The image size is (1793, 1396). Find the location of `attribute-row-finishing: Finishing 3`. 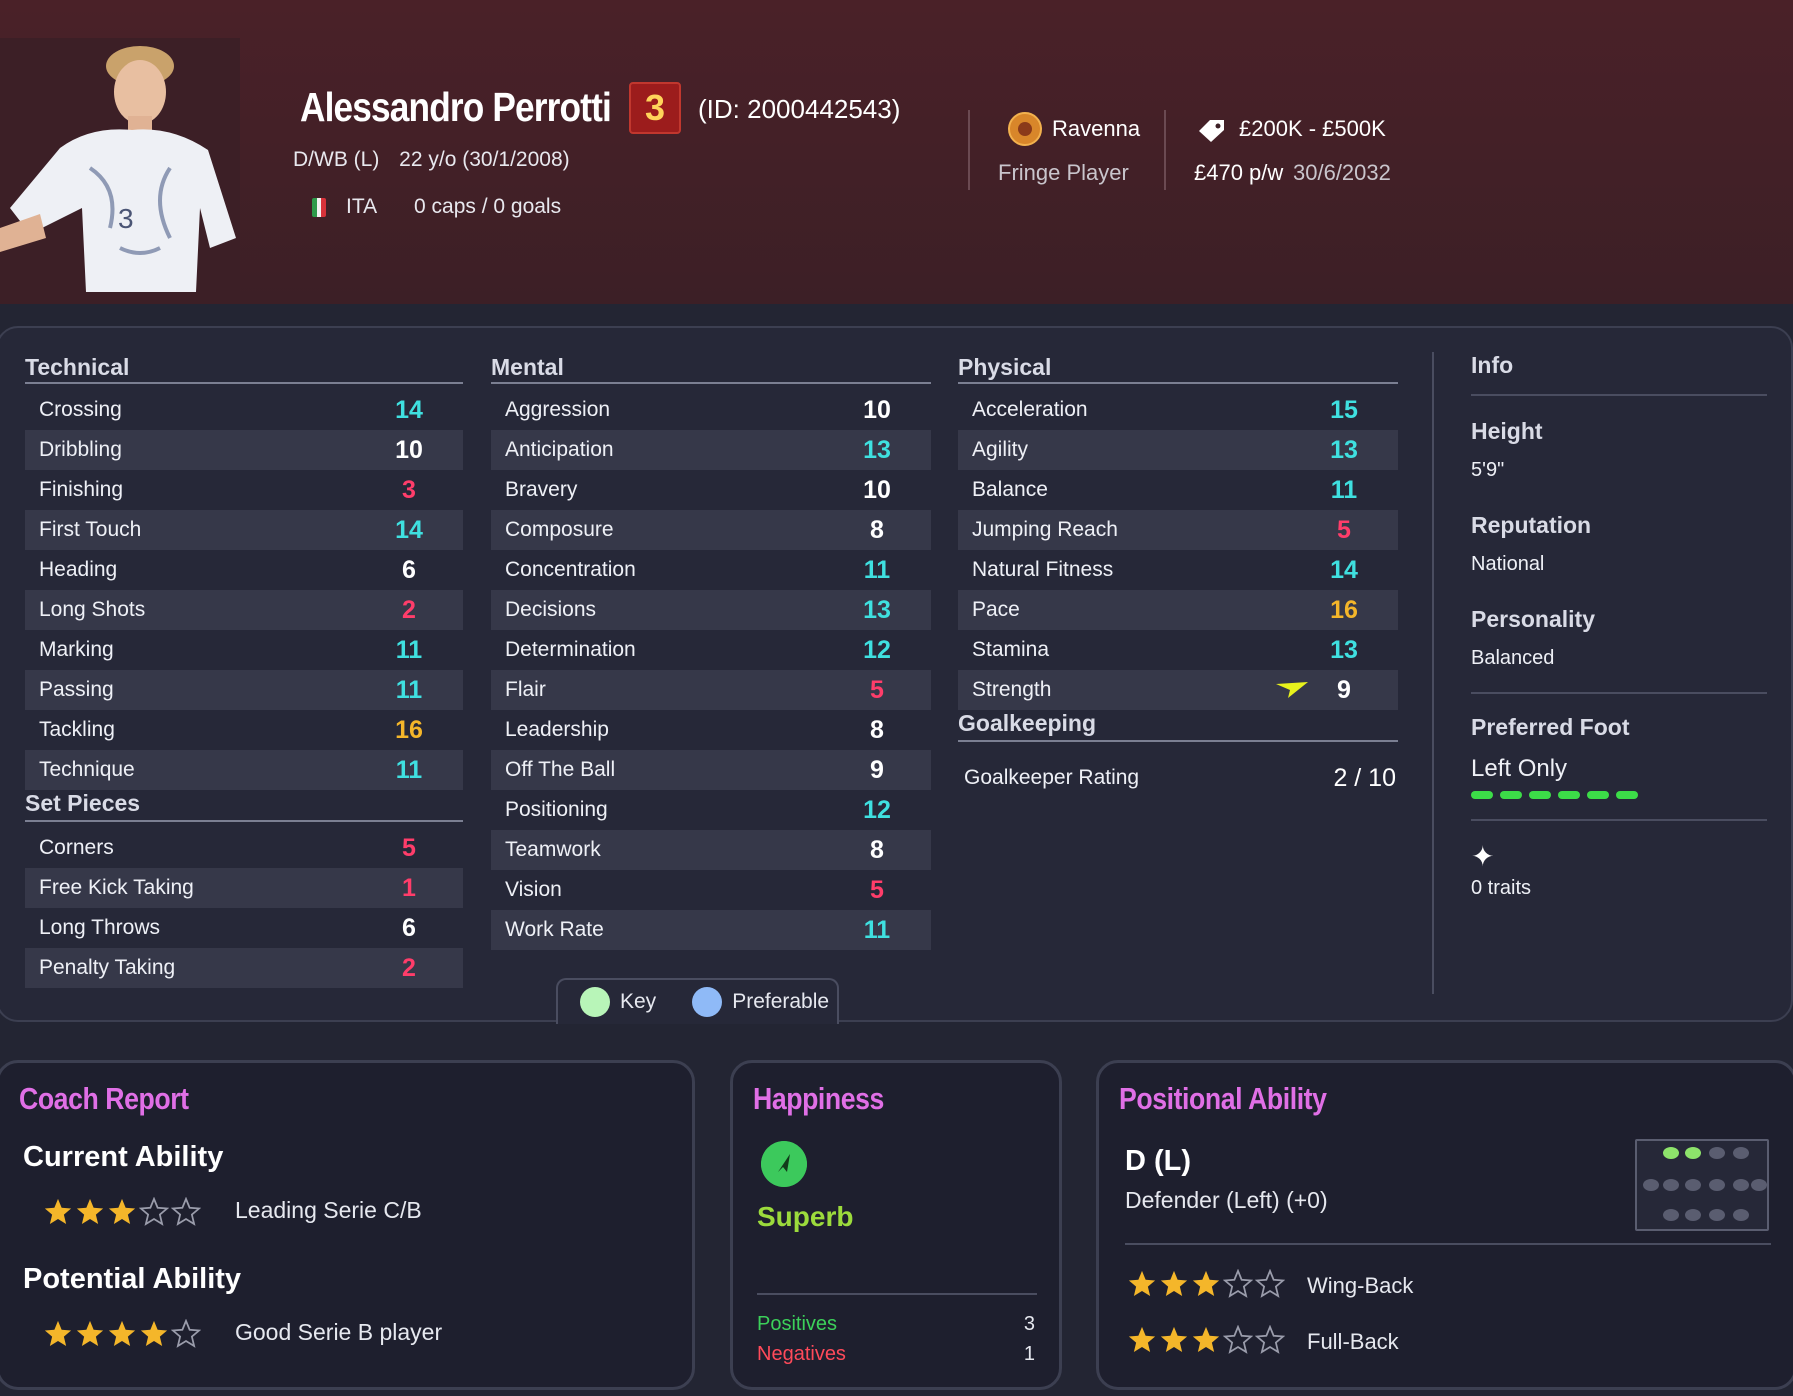

attribute-row-finishing: Finishing 3 is located at coordinates (244, 490).